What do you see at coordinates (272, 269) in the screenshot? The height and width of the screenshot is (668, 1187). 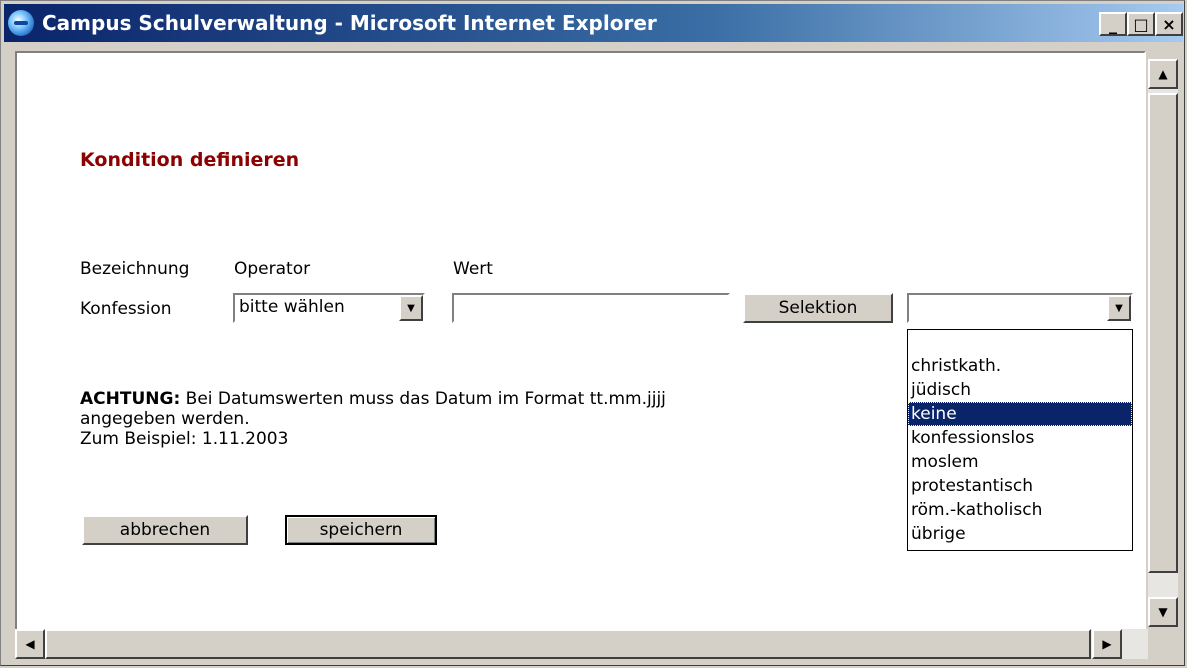 I see `header-operator: Operator` at bounding box center [272, 269].